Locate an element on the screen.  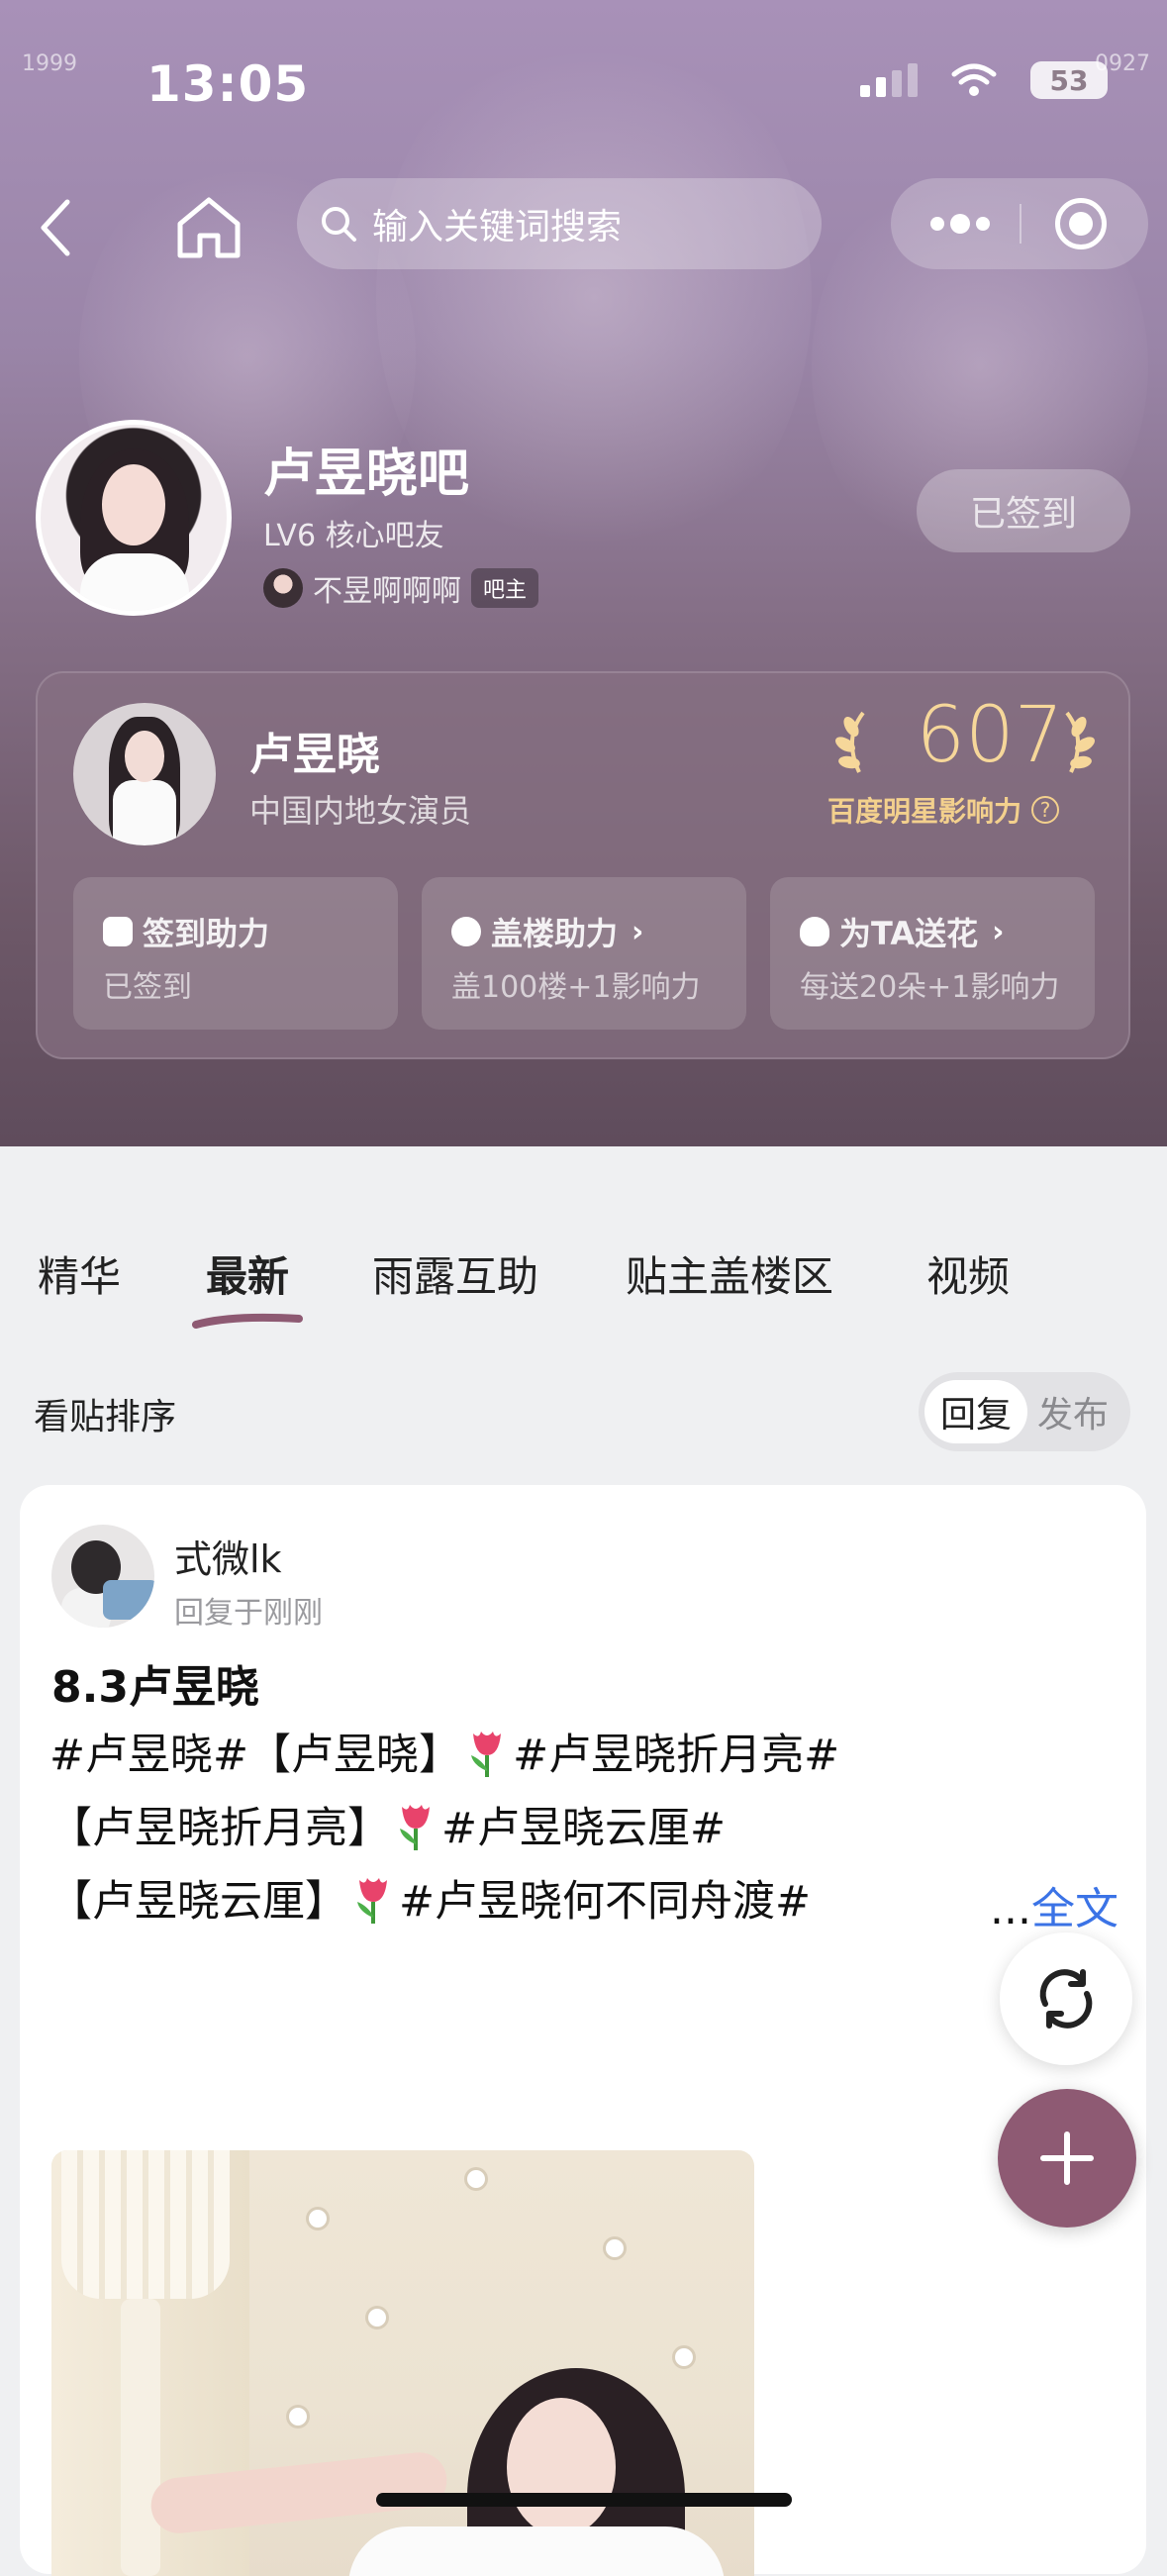
target-icon is located at coordinates (1081, 223).